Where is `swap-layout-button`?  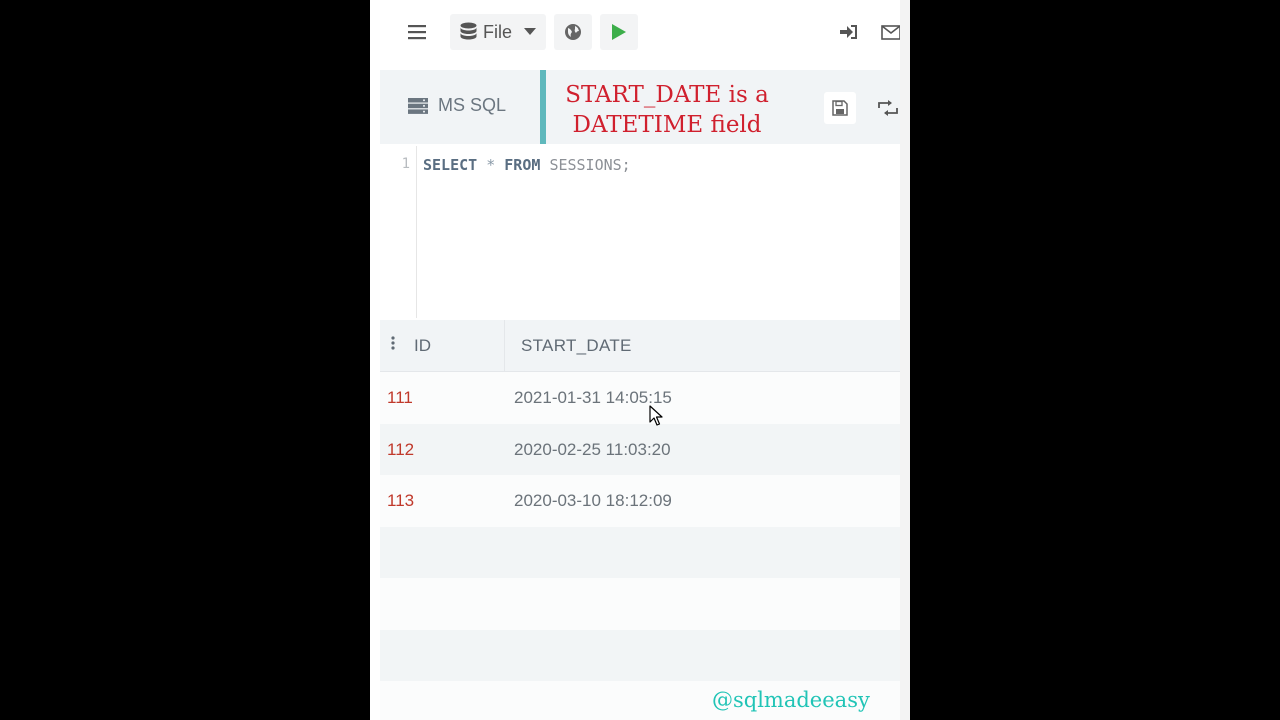 swap-layout-button is located at coordinates (888, 108).